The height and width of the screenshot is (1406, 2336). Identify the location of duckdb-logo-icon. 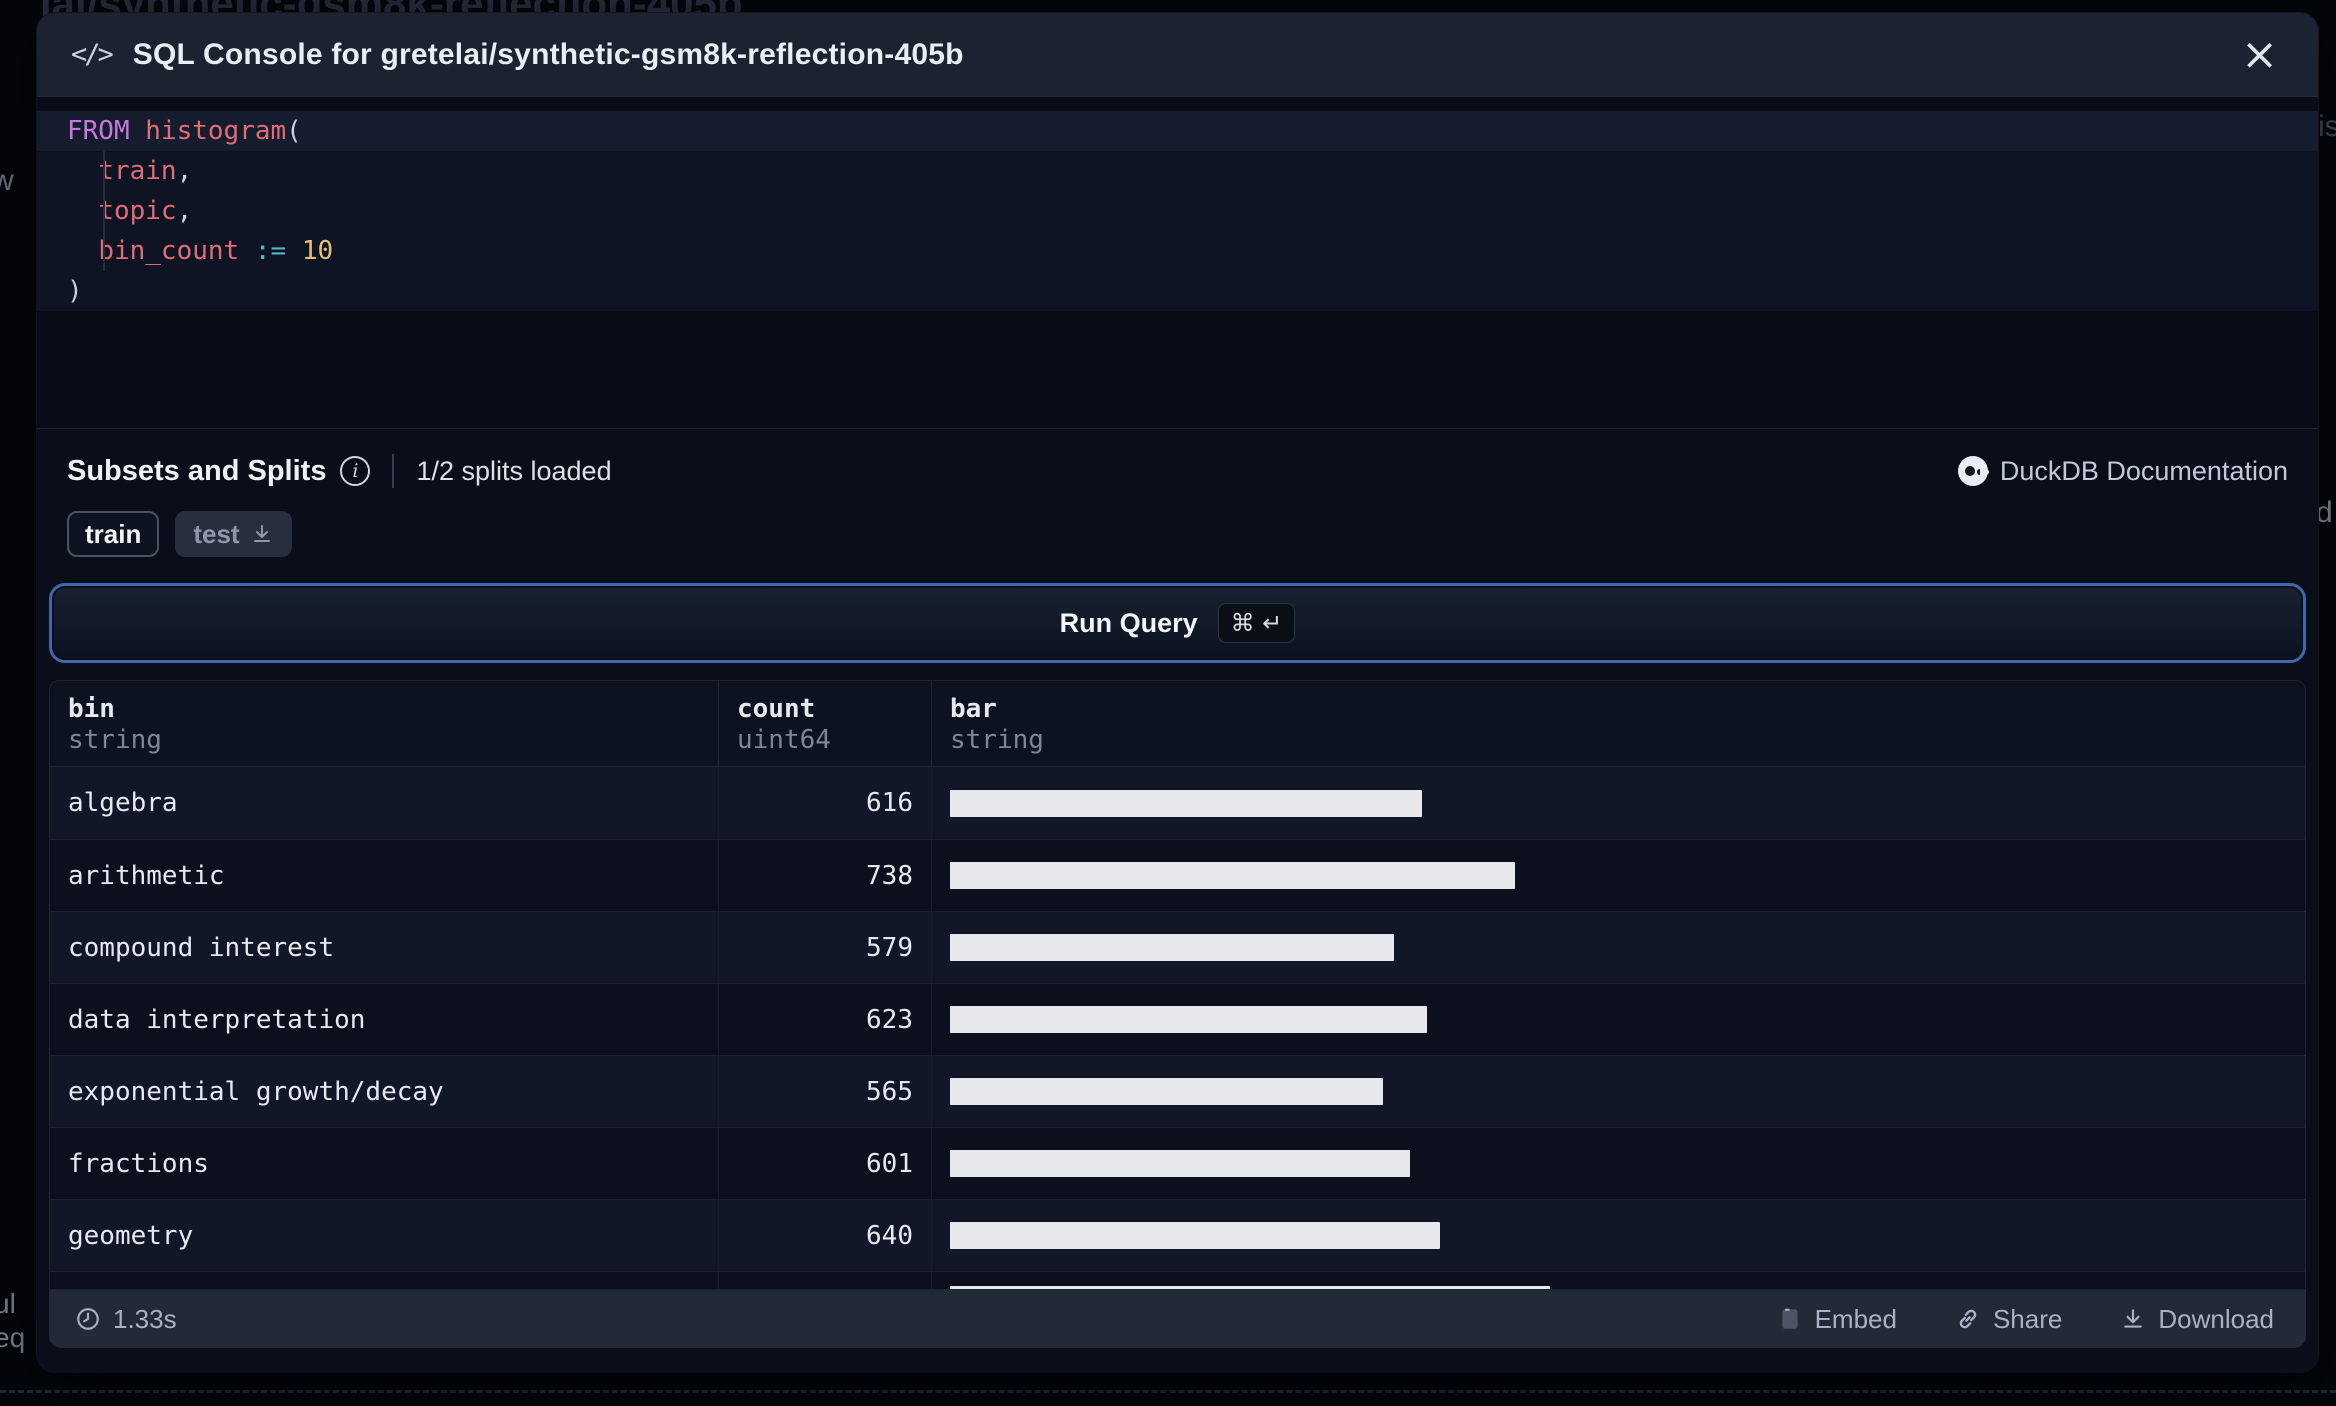
(1973, 471).